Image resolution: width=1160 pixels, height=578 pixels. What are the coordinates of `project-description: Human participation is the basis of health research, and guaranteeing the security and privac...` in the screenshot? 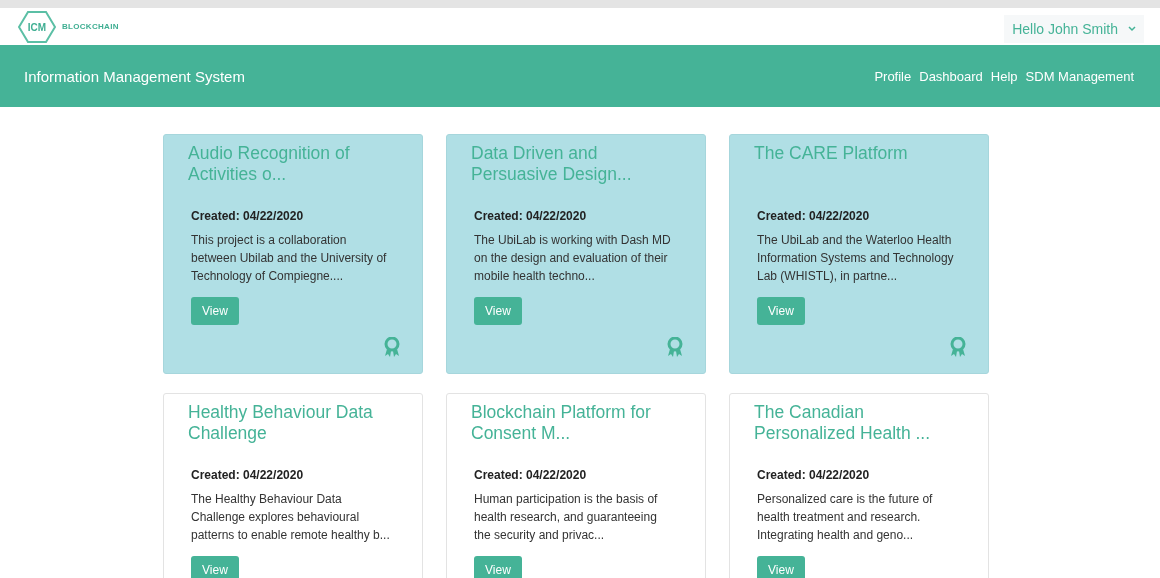 It's located at (566, 517).